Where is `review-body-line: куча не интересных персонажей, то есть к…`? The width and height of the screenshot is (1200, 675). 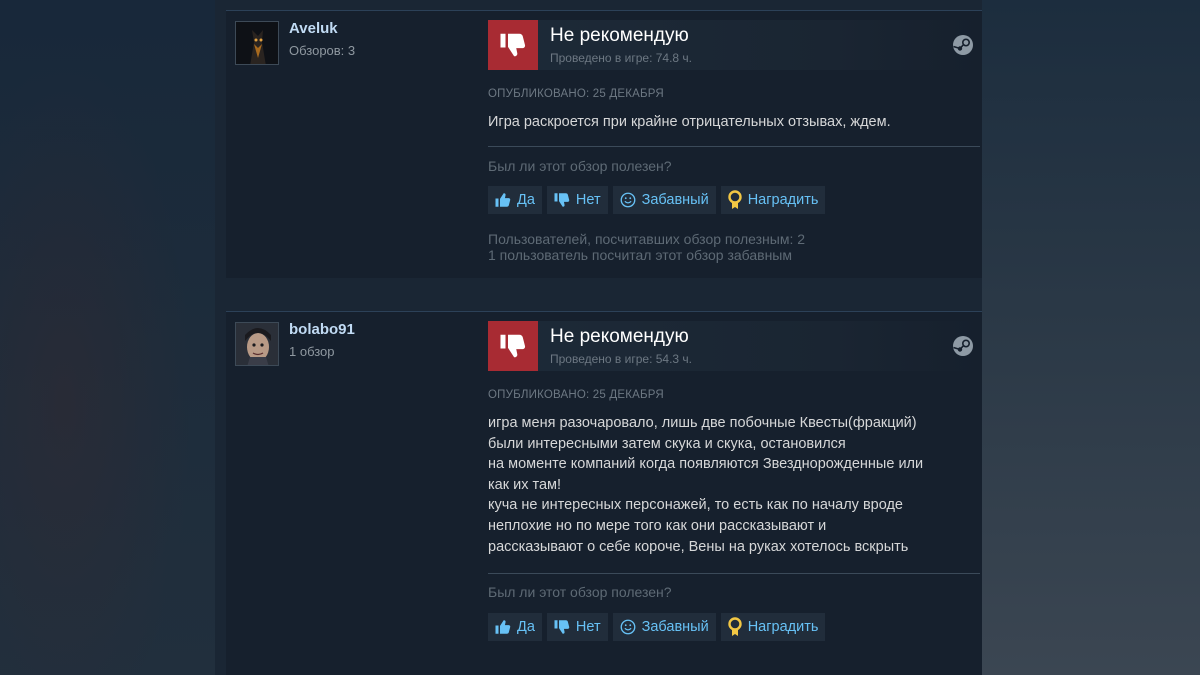 review-body-line: куча не интересных персонажей, то есть к… is located at coordinates (695, 505).